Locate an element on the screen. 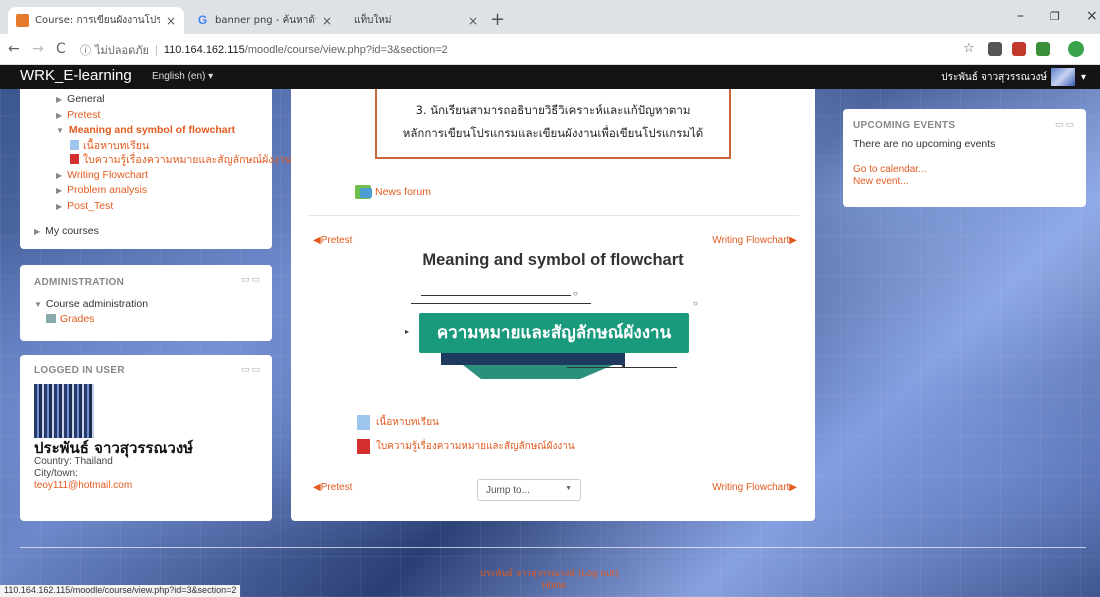  close-window-button: × is located at coordinates (1092, 16).